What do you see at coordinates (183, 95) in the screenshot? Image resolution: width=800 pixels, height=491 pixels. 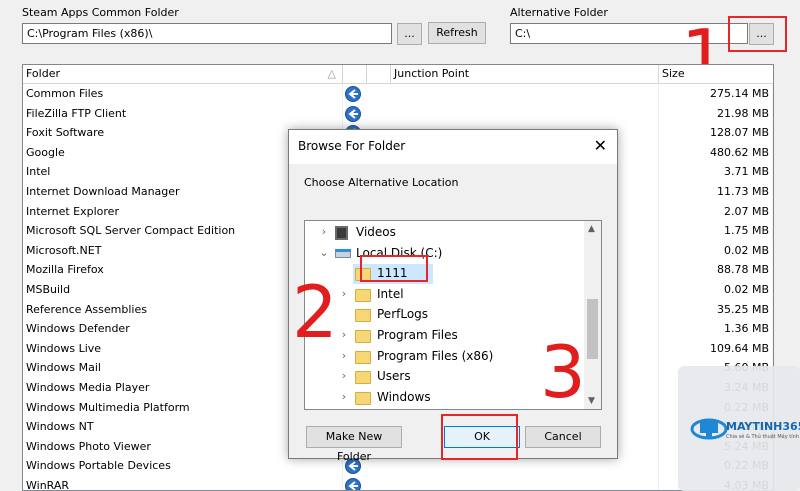 I see `folder-name-cell: Common Files` at bounding box center [183, 95].